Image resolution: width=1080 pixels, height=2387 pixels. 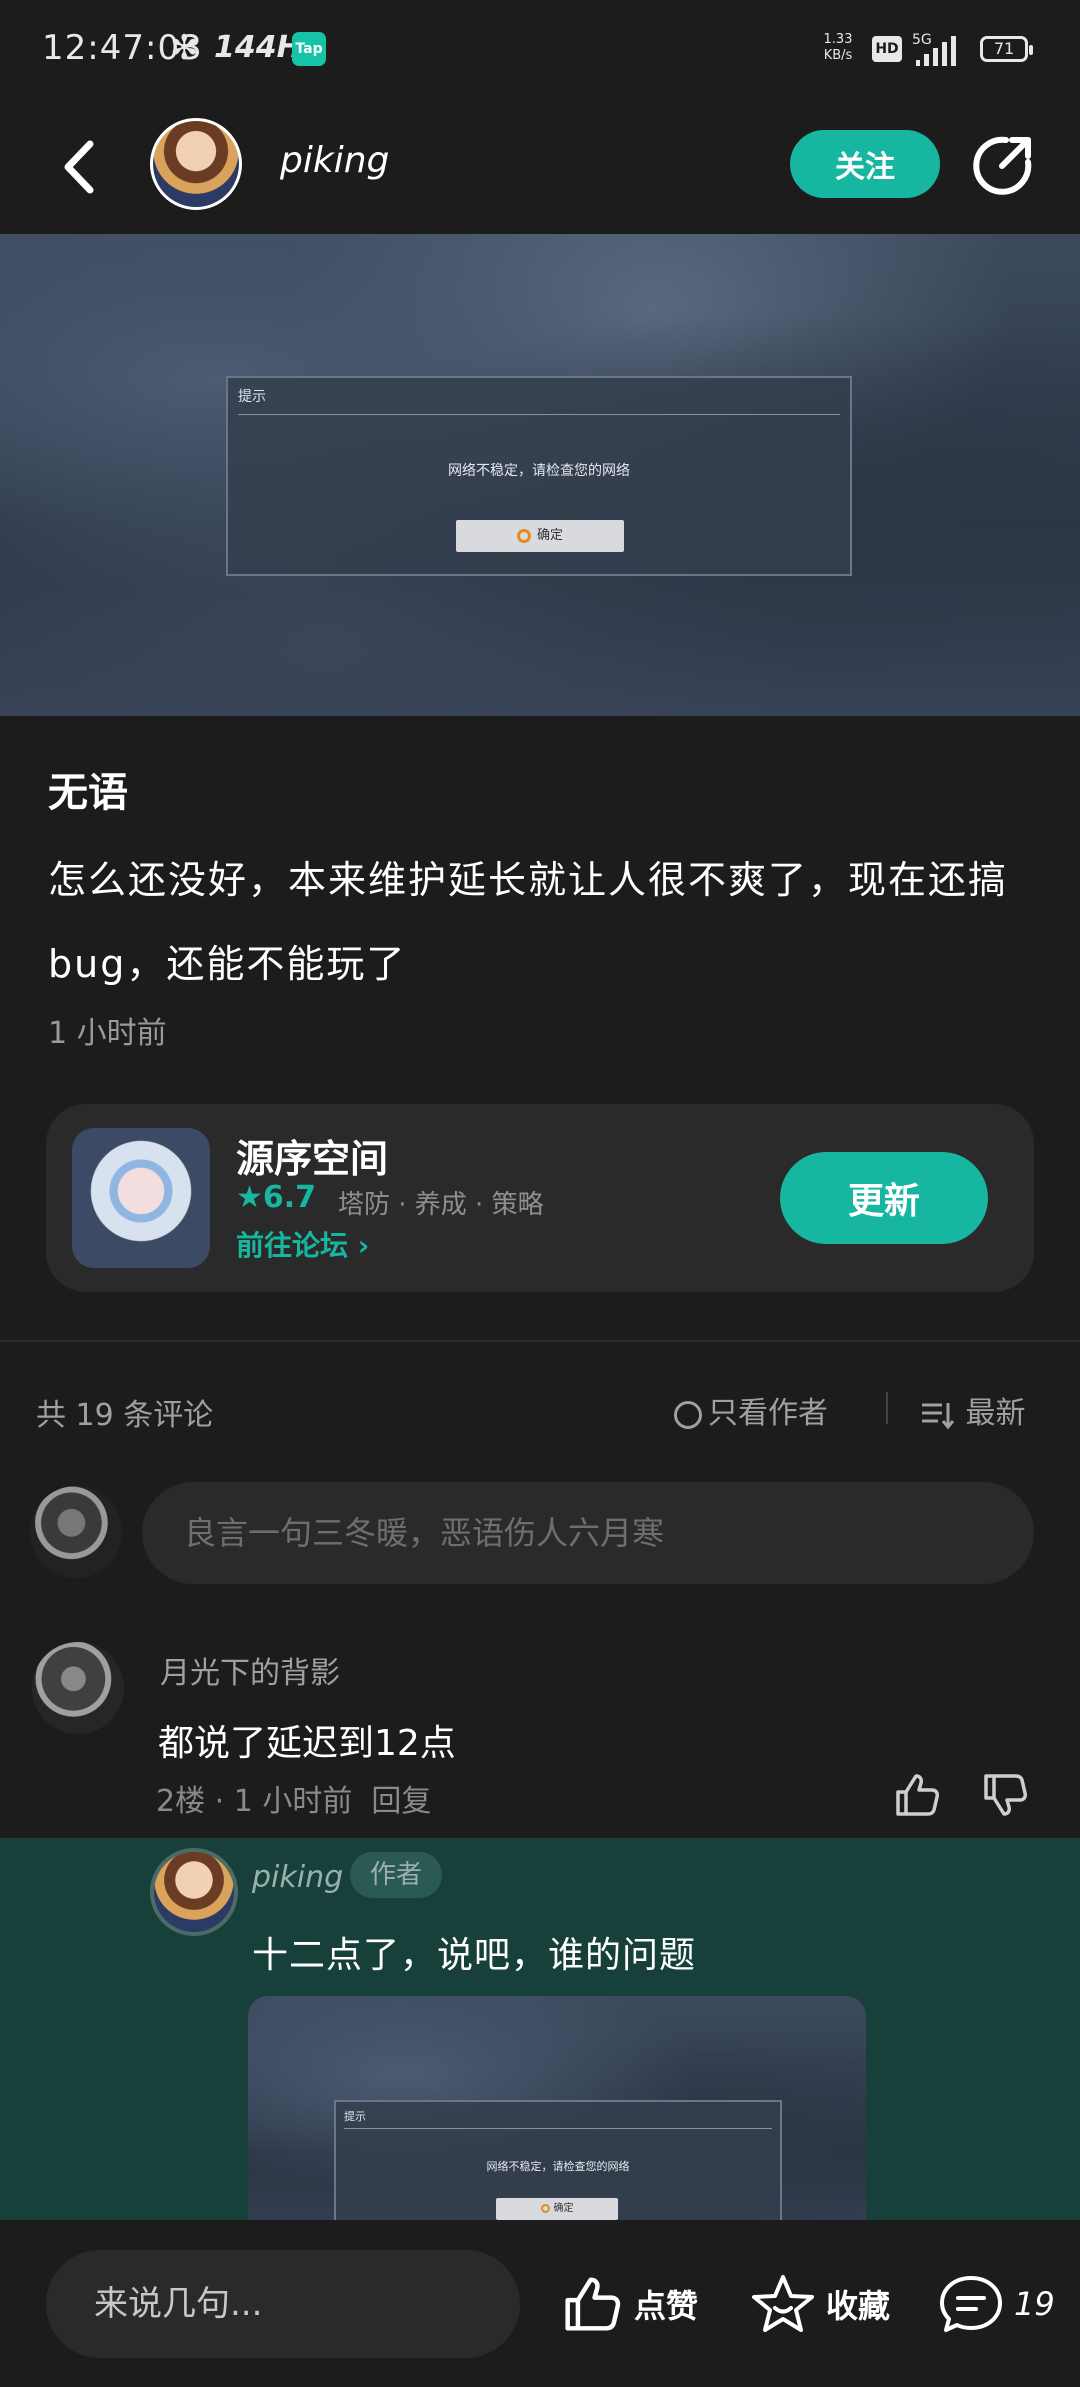 What do you see at coordinates (666, 2304) in the screenshot?
I see `like-label: 点赞` at bounding box center [666, 2304].